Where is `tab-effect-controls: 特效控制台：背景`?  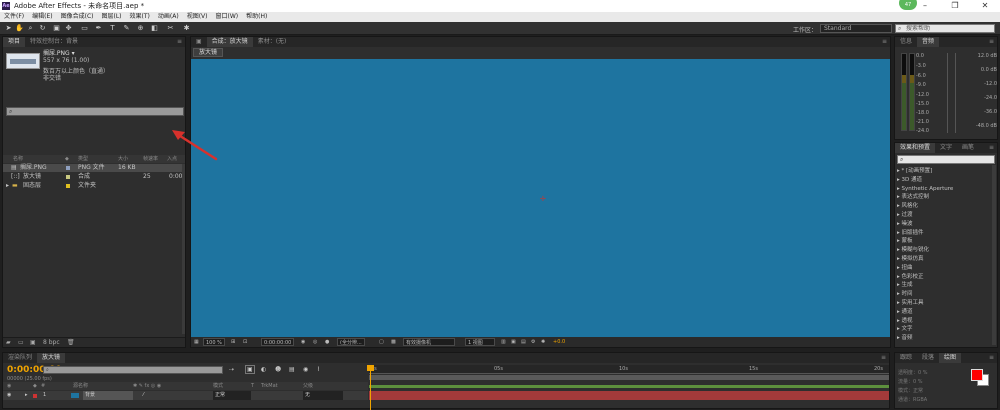 tab-effect-controls: 特效控制台：背景 is located at coordinates (54, 42).